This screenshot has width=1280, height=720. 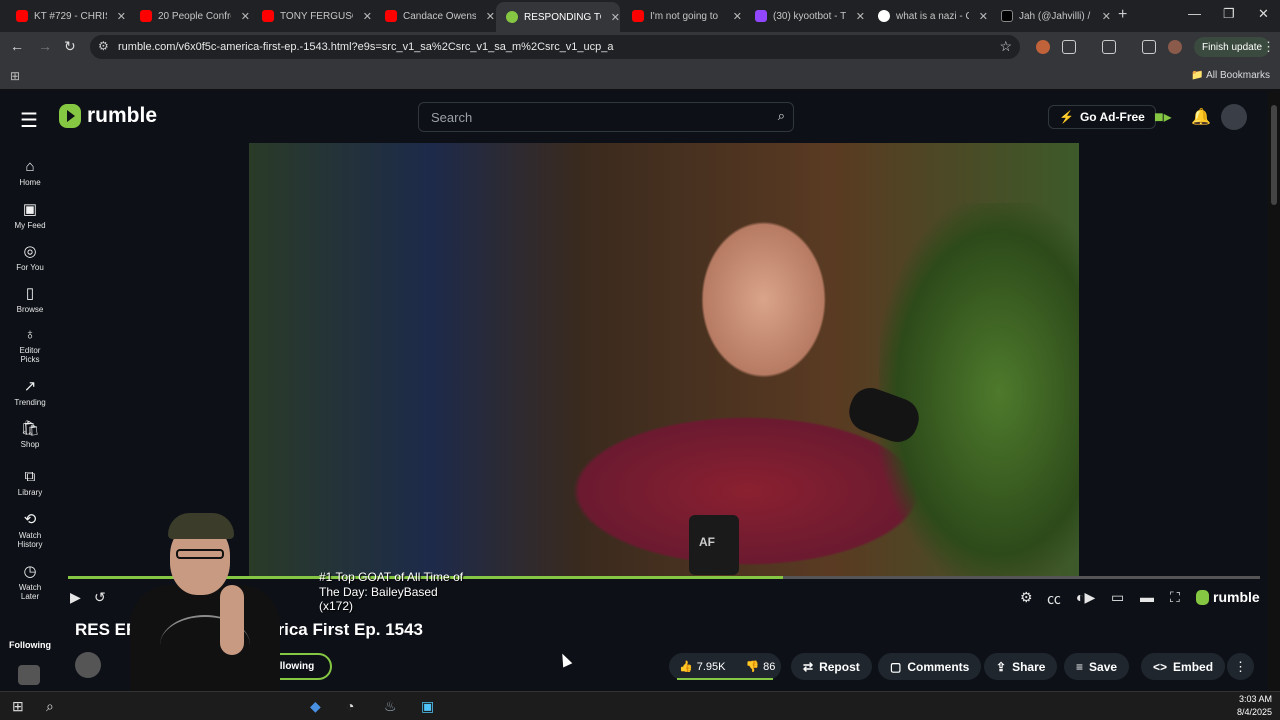 I want to click on search-input, so click(x=589, y=117).